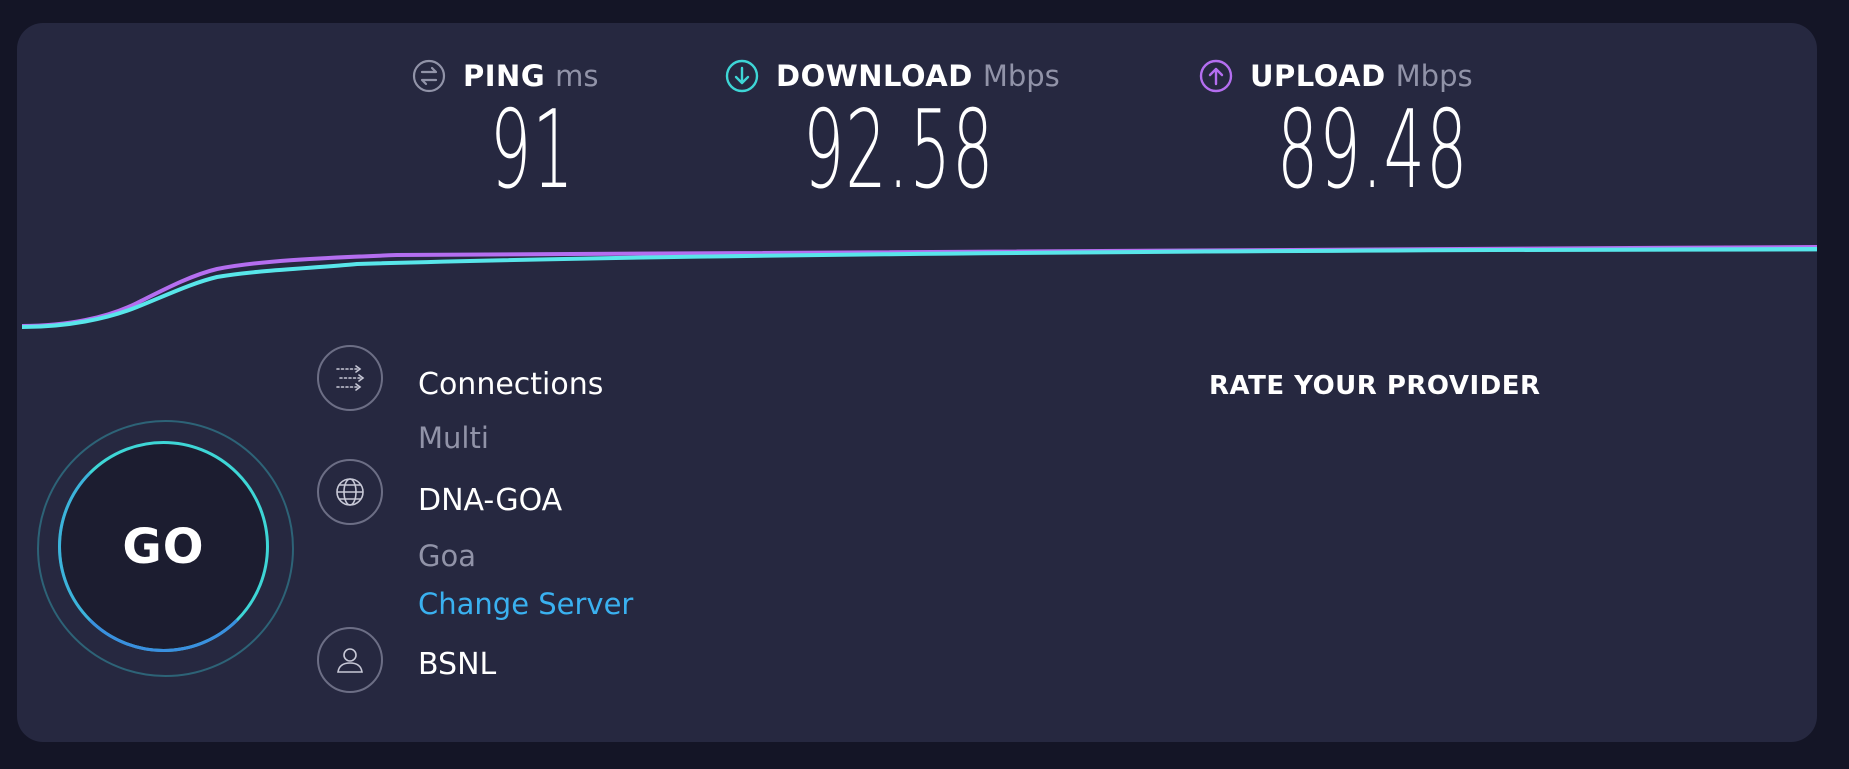 This screenshot has height=769, width=1849. What do you see at coordinates (899, 150) in the screenshot?
I see `download-value: 92.58` at bounding box center [899, 150].